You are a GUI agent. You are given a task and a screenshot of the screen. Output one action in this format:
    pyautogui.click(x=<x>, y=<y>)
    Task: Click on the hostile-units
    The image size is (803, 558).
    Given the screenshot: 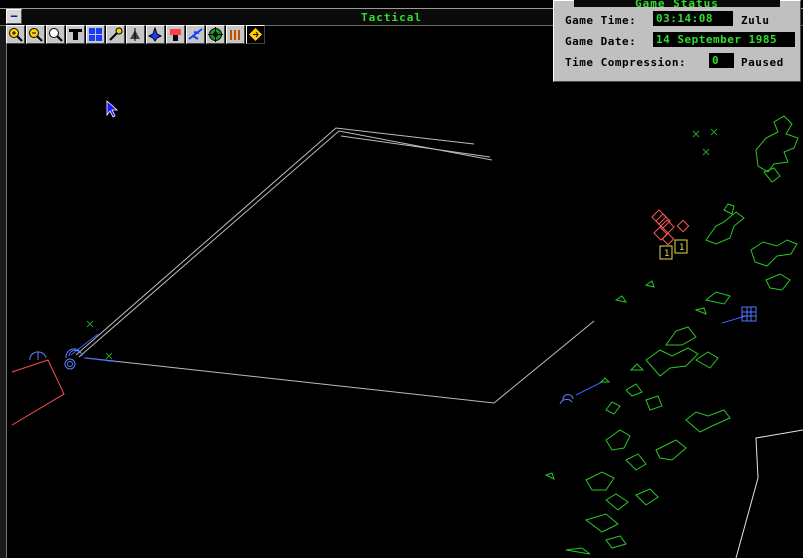 What is the action you would take?
    pyautogui.click(x=670, y=227)
    